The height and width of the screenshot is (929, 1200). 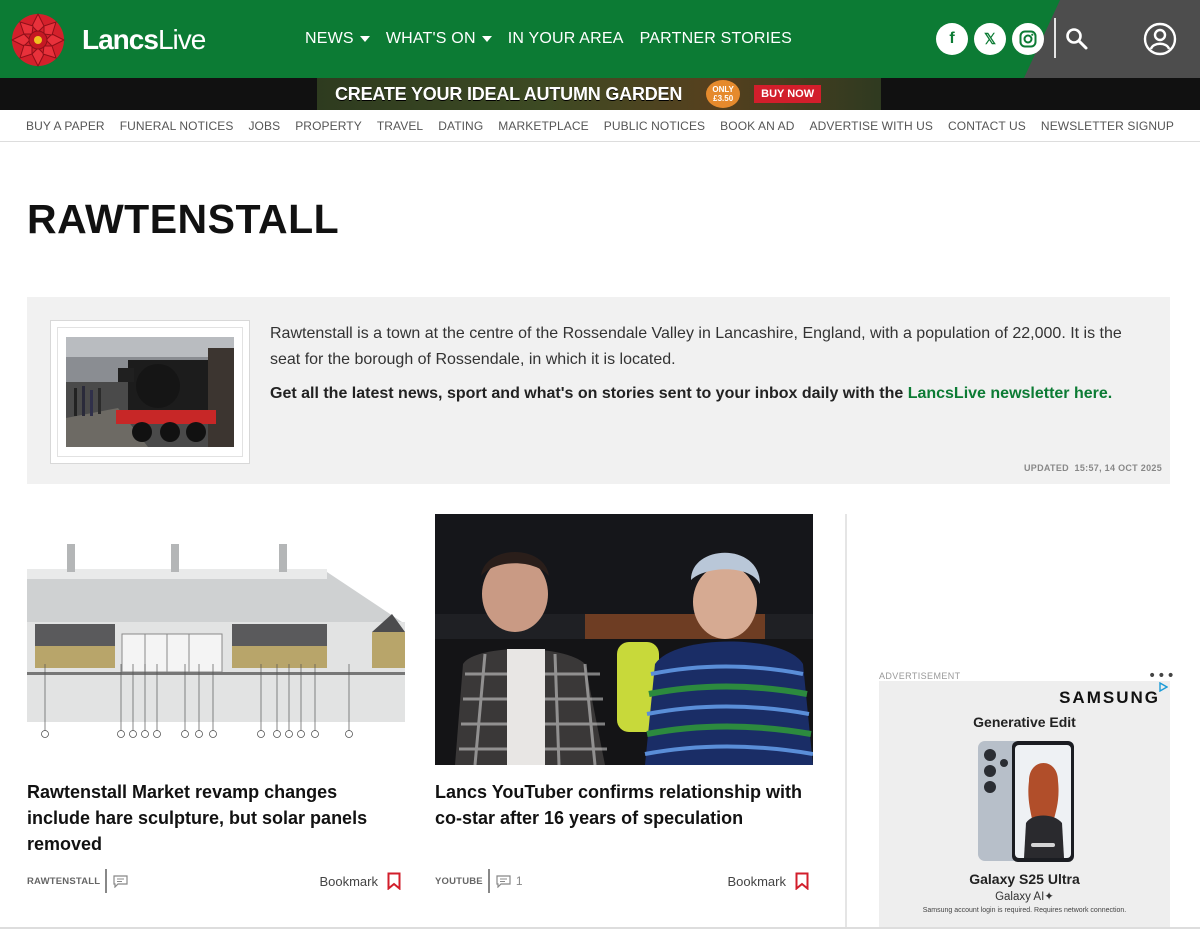 What do you see at coordinates (329, 38) in the screenshot?
I see `nav-news-label: NEWS` at bounding box center [329, 38].